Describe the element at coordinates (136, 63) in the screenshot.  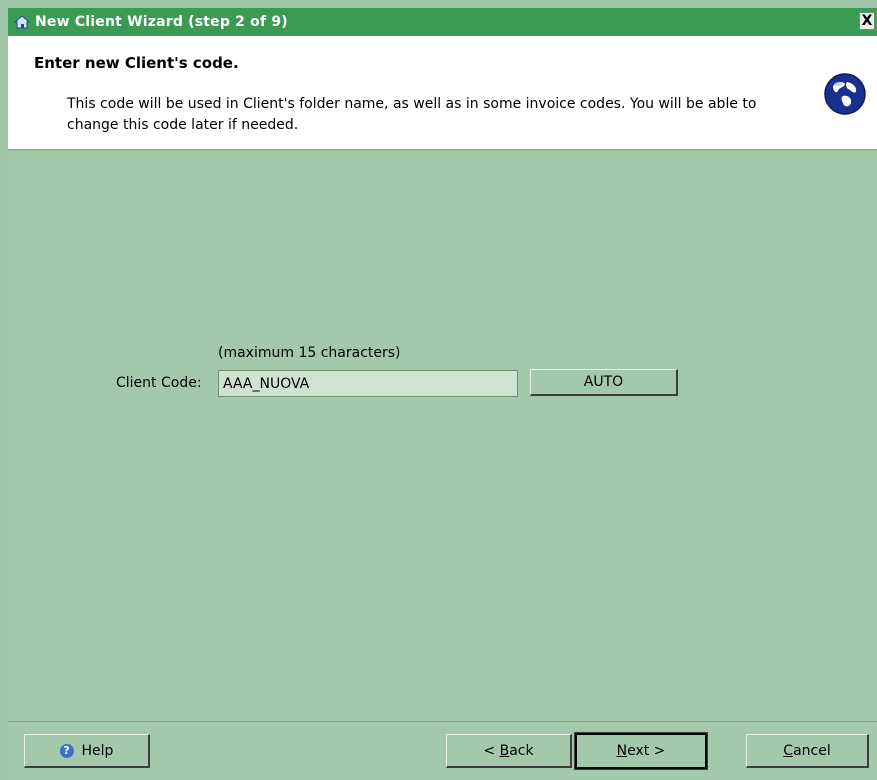
I see `page-title: Enter new Client's code.` at that location.